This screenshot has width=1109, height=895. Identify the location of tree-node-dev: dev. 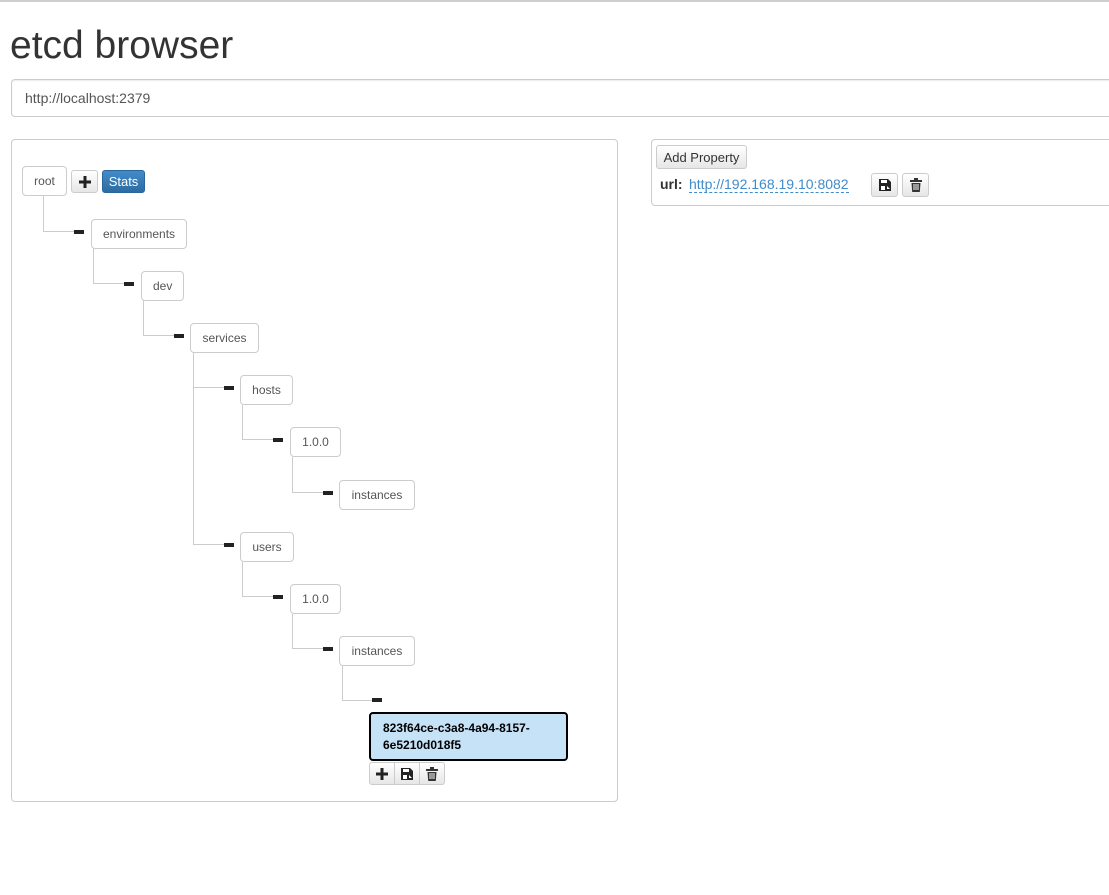
(162, 286).